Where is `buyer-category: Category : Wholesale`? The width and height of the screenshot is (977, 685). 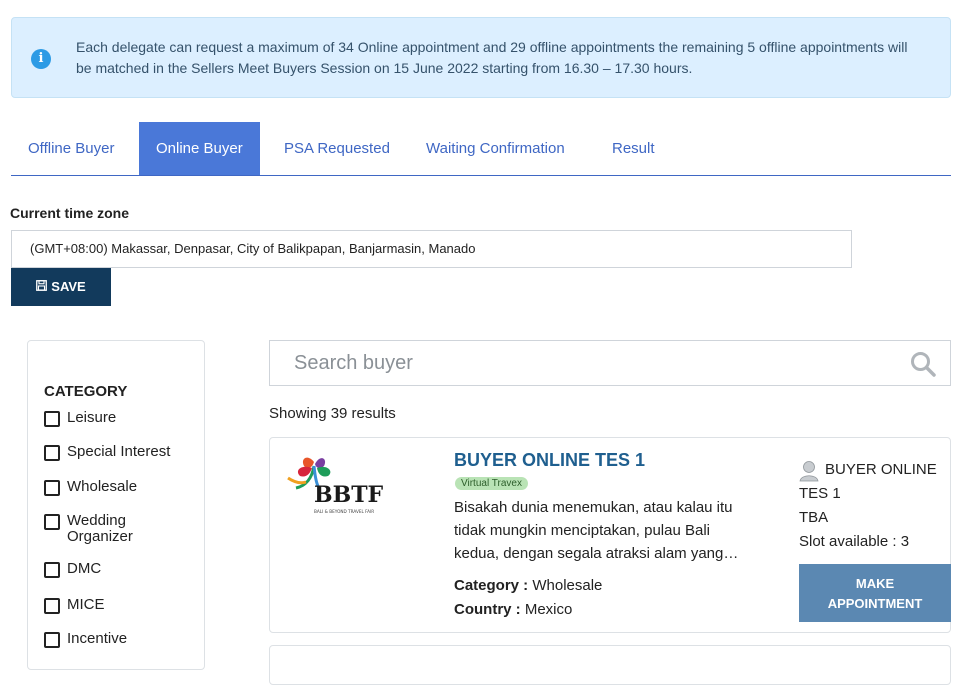
buyer-category: Category : Wholesale is located at coordinates (528, 585).